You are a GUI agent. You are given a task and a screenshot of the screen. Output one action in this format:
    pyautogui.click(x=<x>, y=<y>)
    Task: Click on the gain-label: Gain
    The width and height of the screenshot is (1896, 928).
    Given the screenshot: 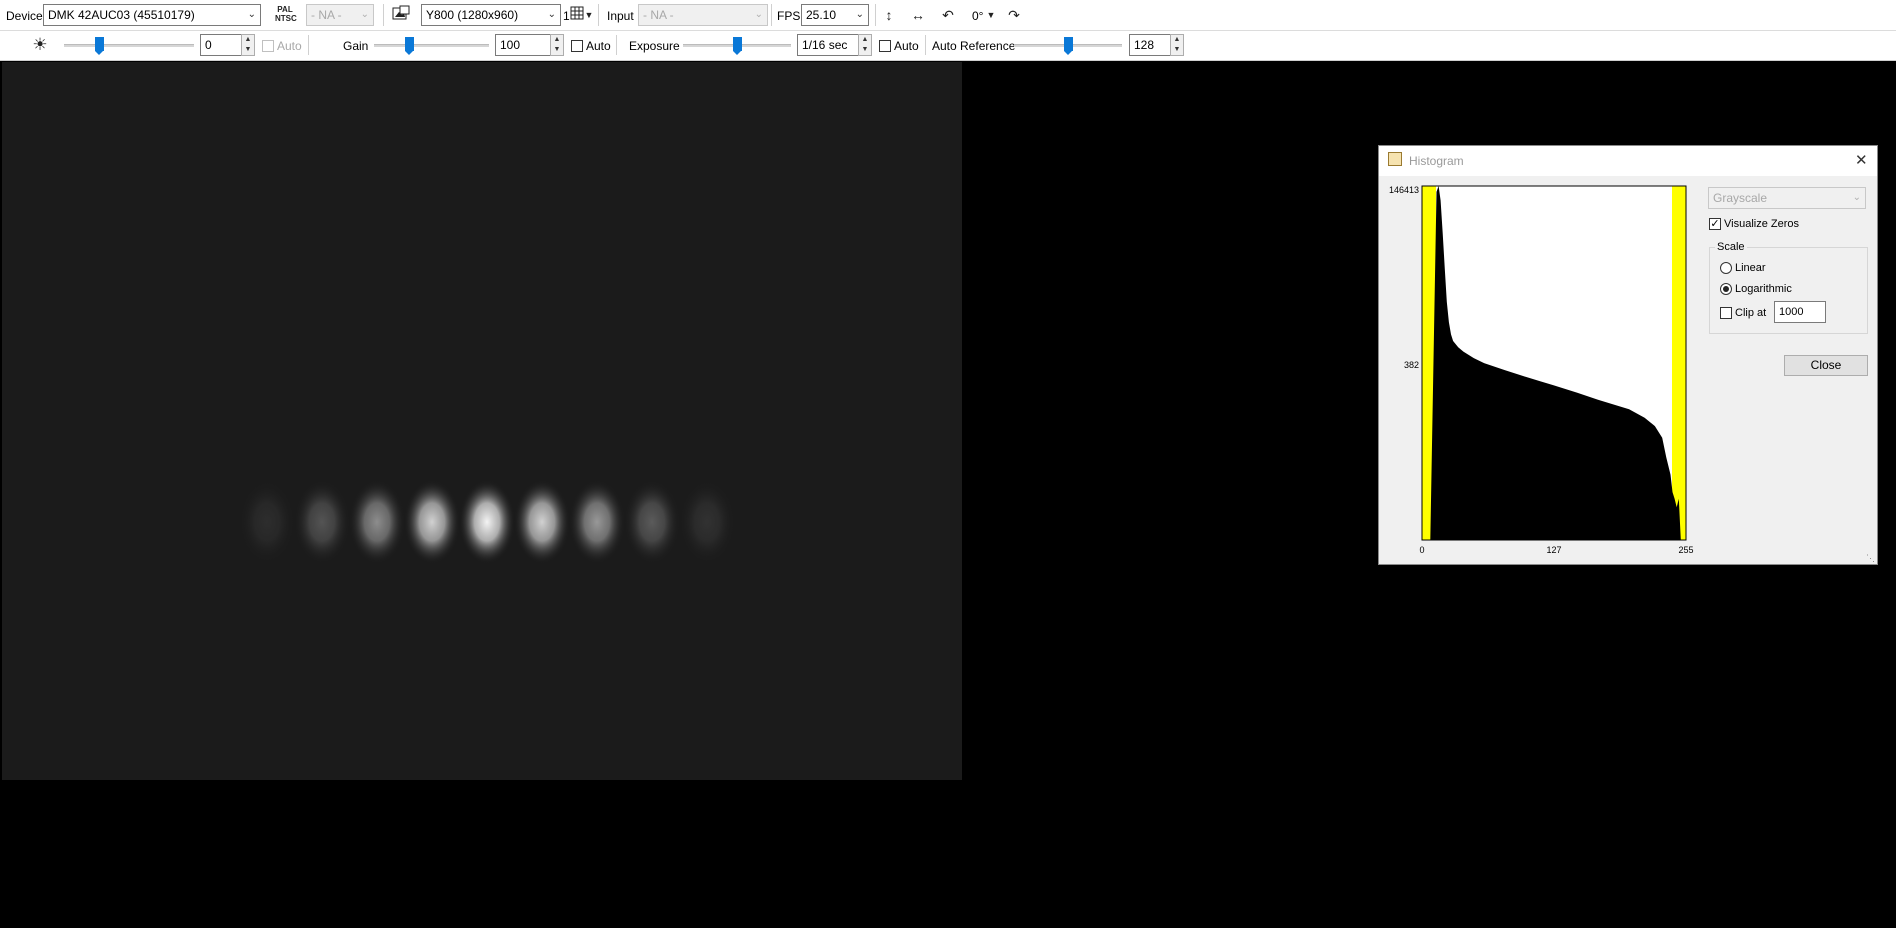 What is the action you would take?
    pyautogui.click(x=356, y=46)
    